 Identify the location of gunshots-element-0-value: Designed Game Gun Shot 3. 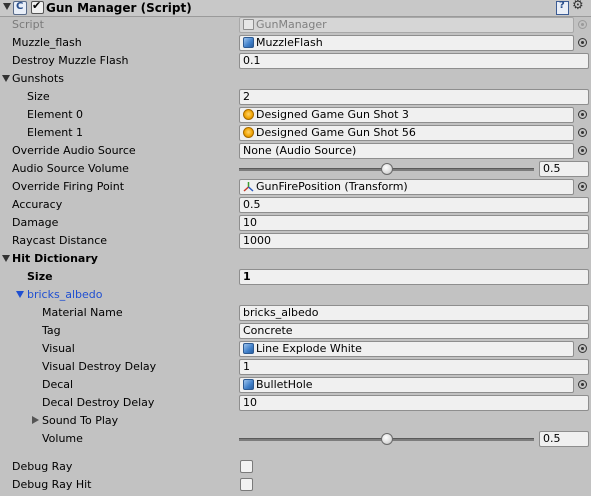
(332, 114).